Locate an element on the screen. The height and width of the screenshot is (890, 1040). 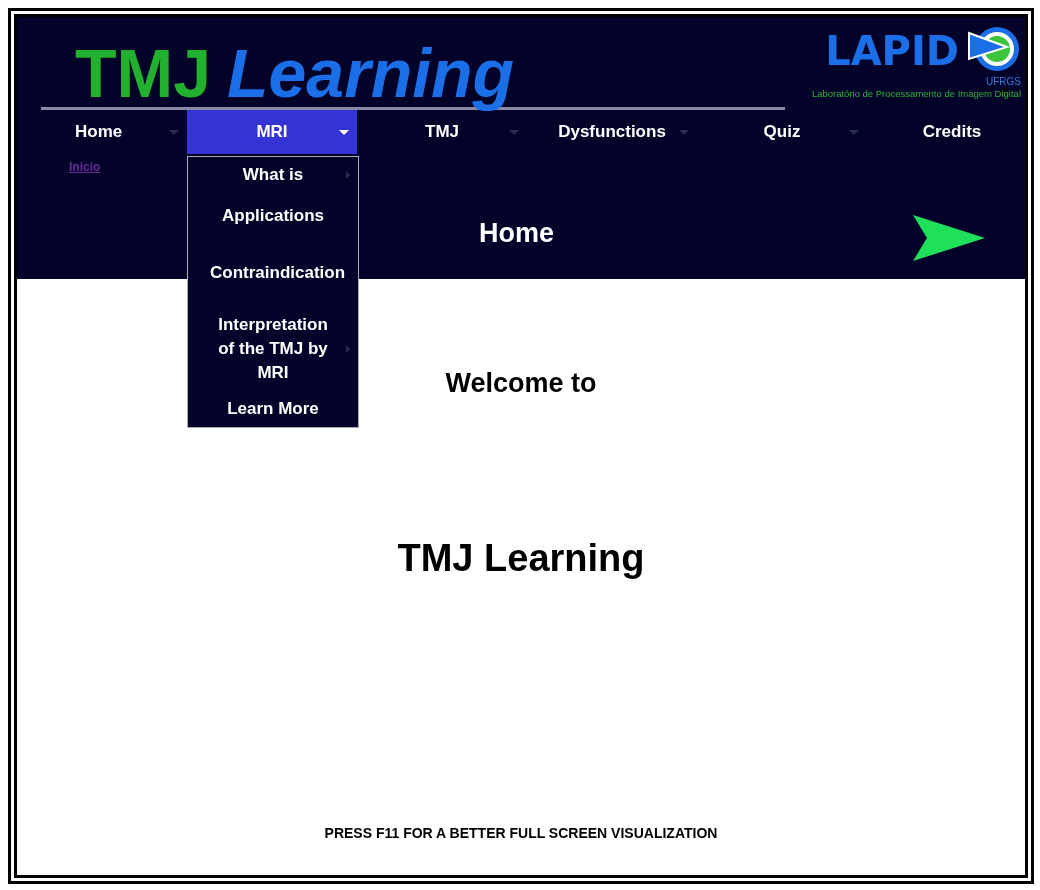
menu-item: Contraindication is located at coordinates (273, 272).